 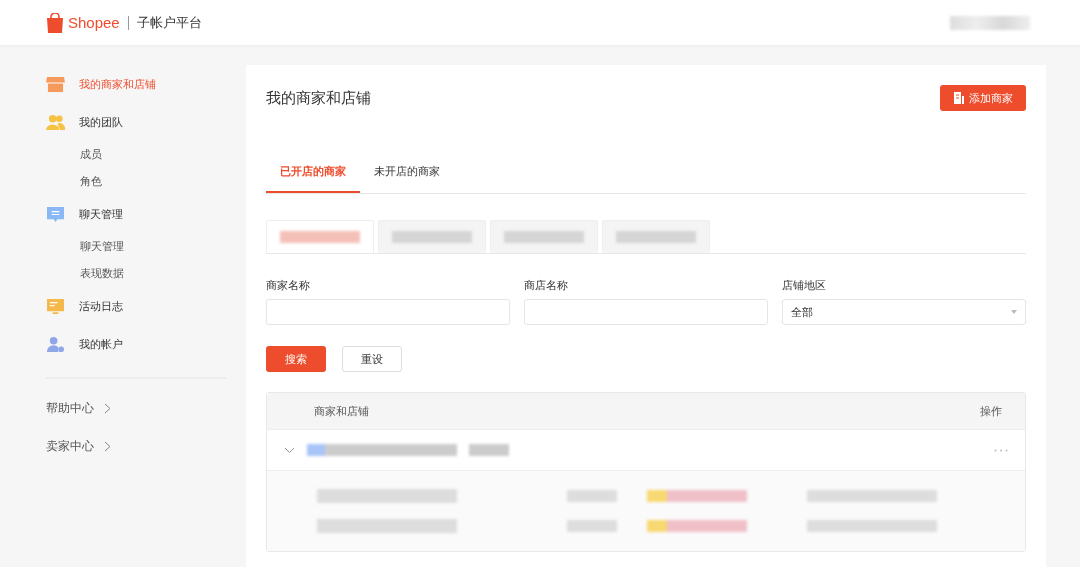 What do you see at coordinates (136, 154) in the screenshot?
I see `sidebar-subitem: 成员` at bounding box center [136, 154].